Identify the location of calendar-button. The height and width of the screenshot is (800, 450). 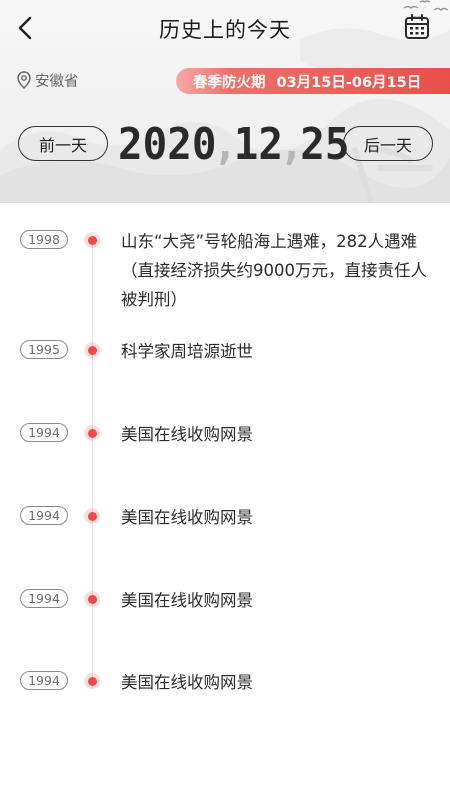
(420, 29).